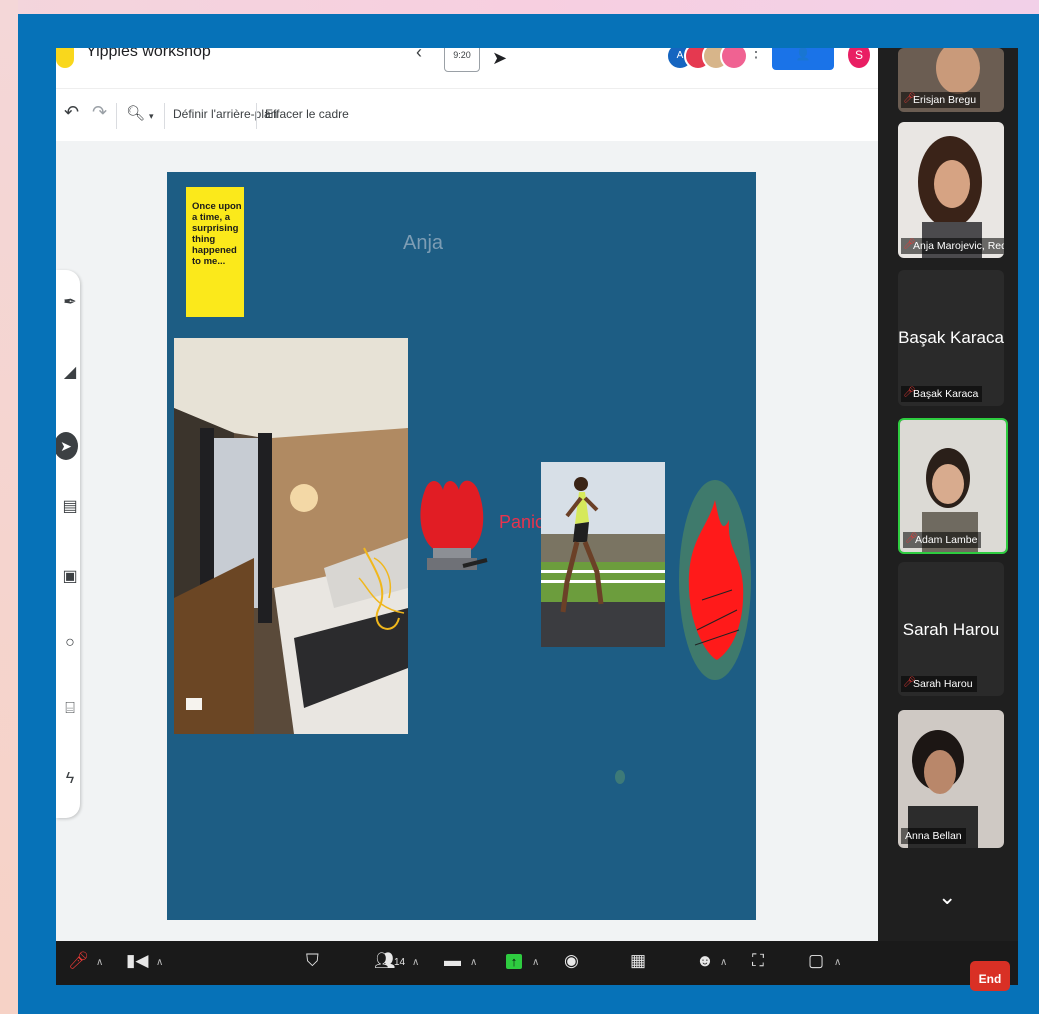 The width and height of the screenshot is (1039, 1014). Describe the element at coordinates (312, 961) in the screenshot. I see `security-shield-icon: ⛉` at that location.